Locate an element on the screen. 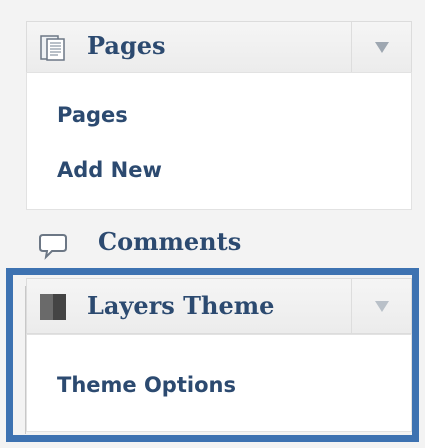 The image size is (425, 448). pages-icon is located at coordinates (52, 48).